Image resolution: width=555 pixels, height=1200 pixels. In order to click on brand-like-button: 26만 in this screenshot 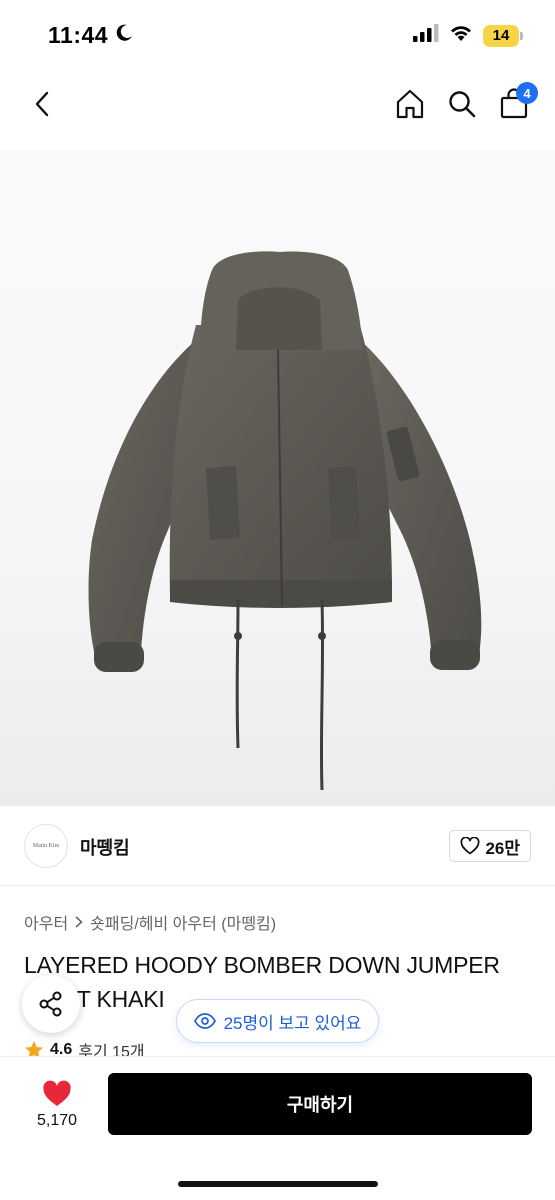, I will do `click(490, 846)`.